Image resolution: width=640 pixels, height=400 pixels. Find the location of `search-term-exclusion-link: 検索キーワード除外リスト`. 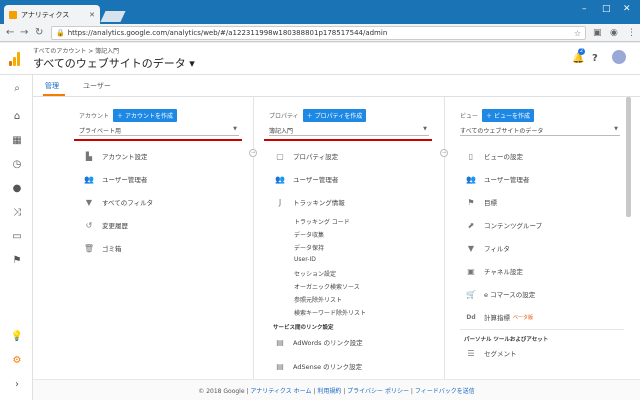

search-term-exclusion-link: 検索キーワード除外リスト is located at coordinates (330, 312).